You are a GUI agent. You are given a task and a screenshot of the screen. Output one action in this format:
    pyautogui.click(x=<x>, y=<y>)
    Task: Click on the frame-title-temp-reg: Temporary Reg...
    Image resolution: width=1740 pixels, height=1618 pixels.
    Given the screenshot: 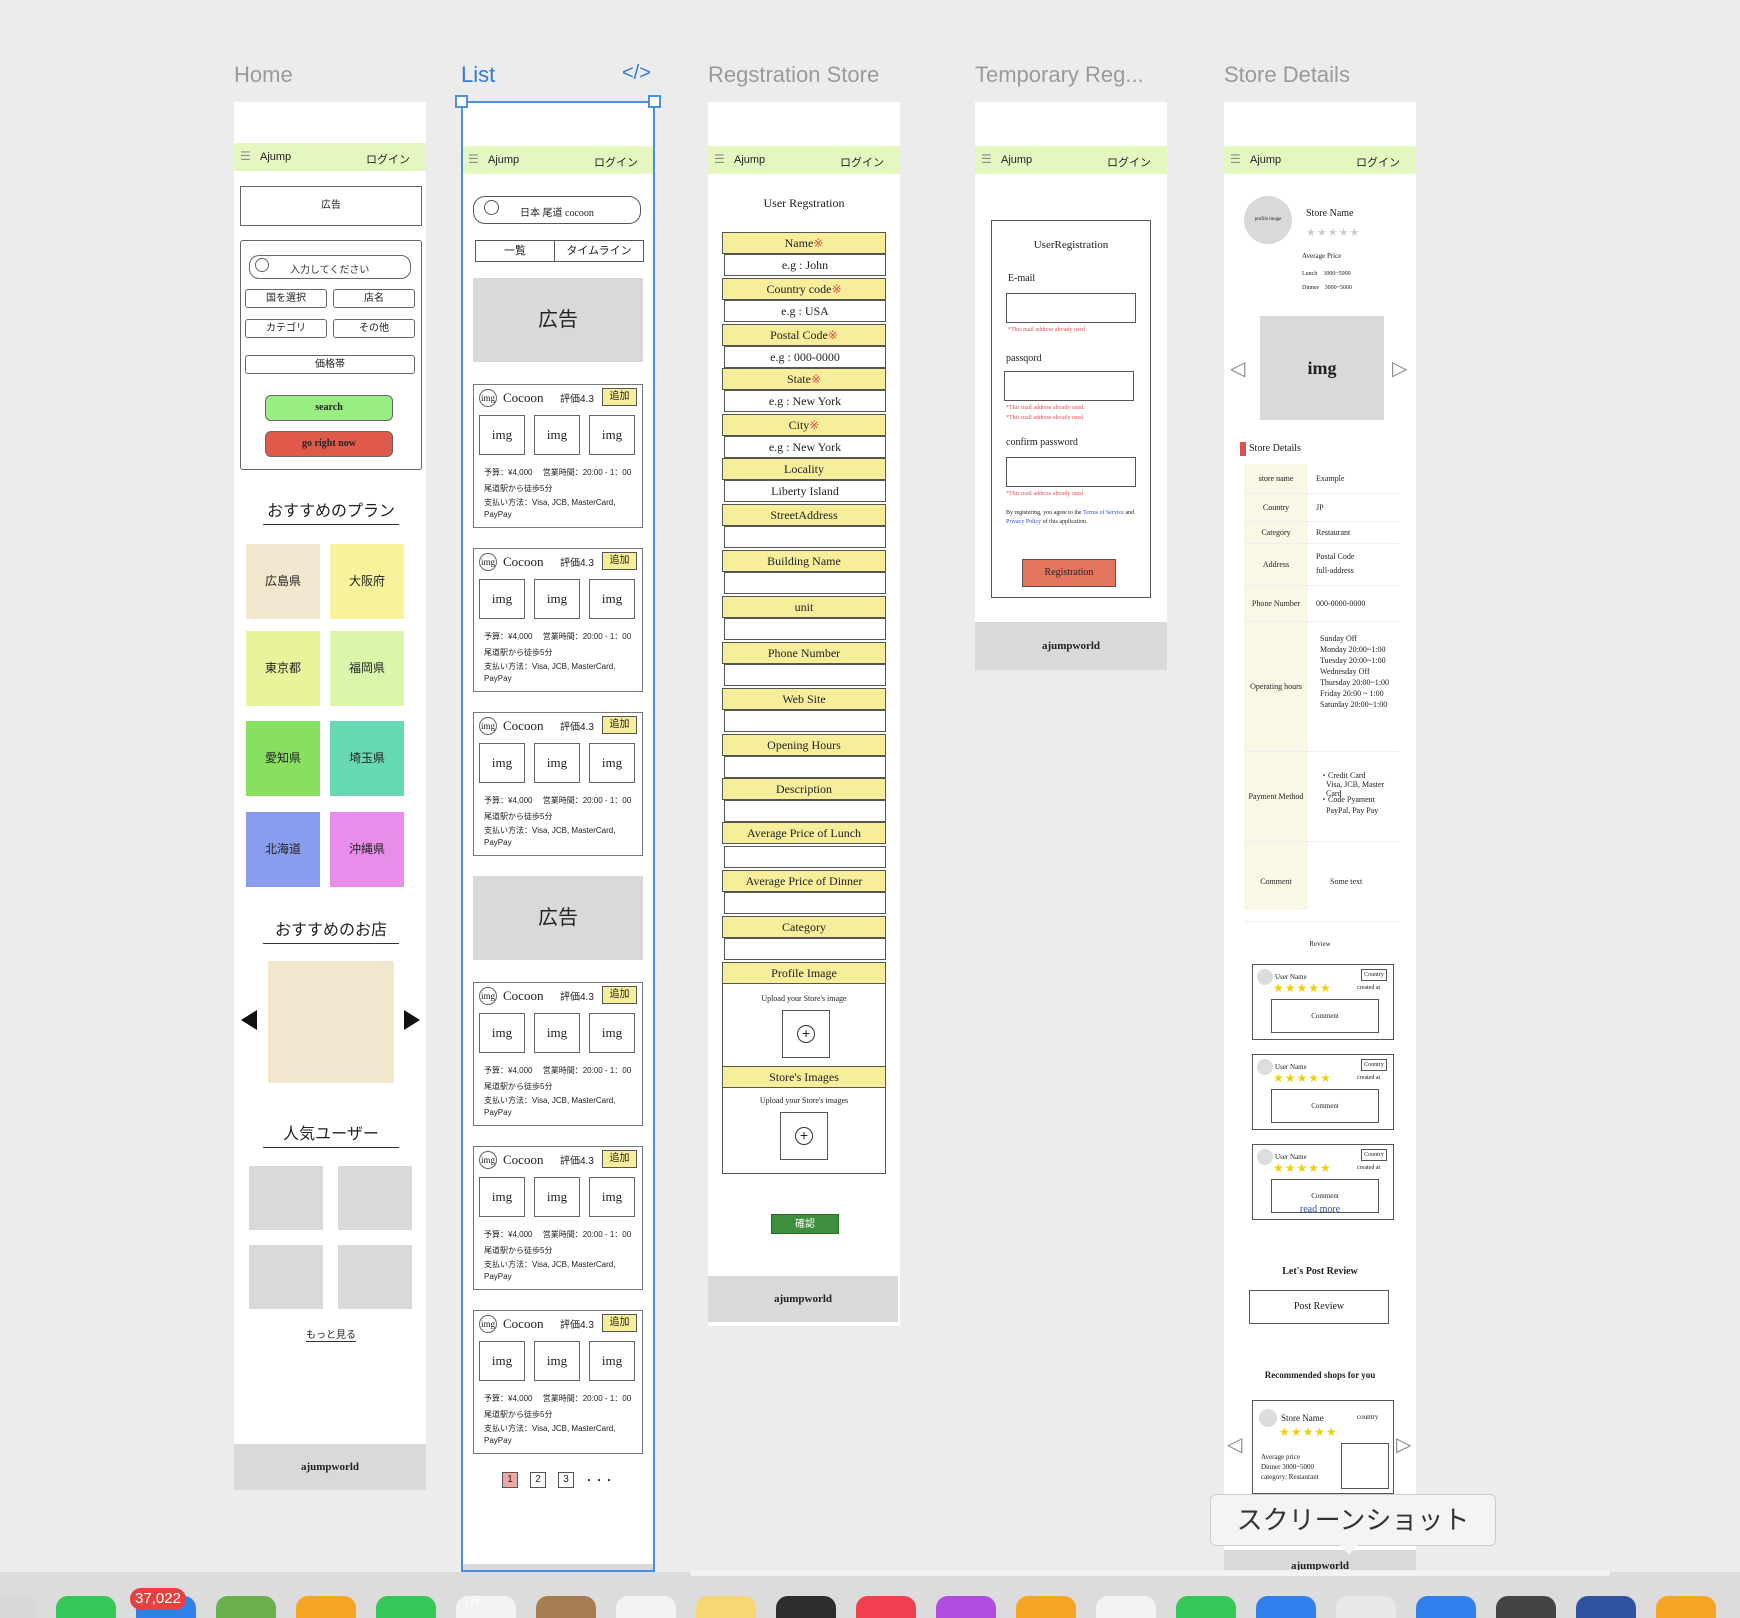 What is the action you would take?
    pyautogui.click(x=1059, y=75)
    